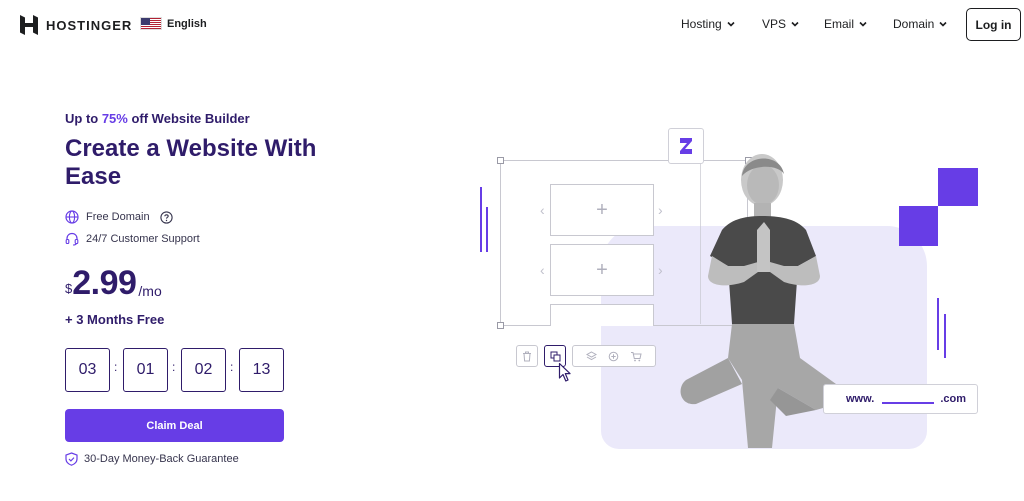 This screenshot has width=1024, height=501. I want to click on nav-vps: VPS, so click(781, 24).